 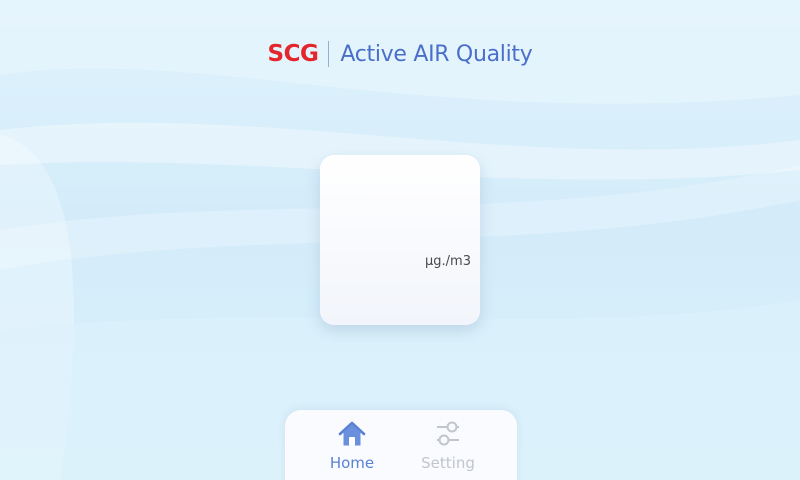 I want to click on app-title: Active AIR Quality, so click(x=436, y=54).